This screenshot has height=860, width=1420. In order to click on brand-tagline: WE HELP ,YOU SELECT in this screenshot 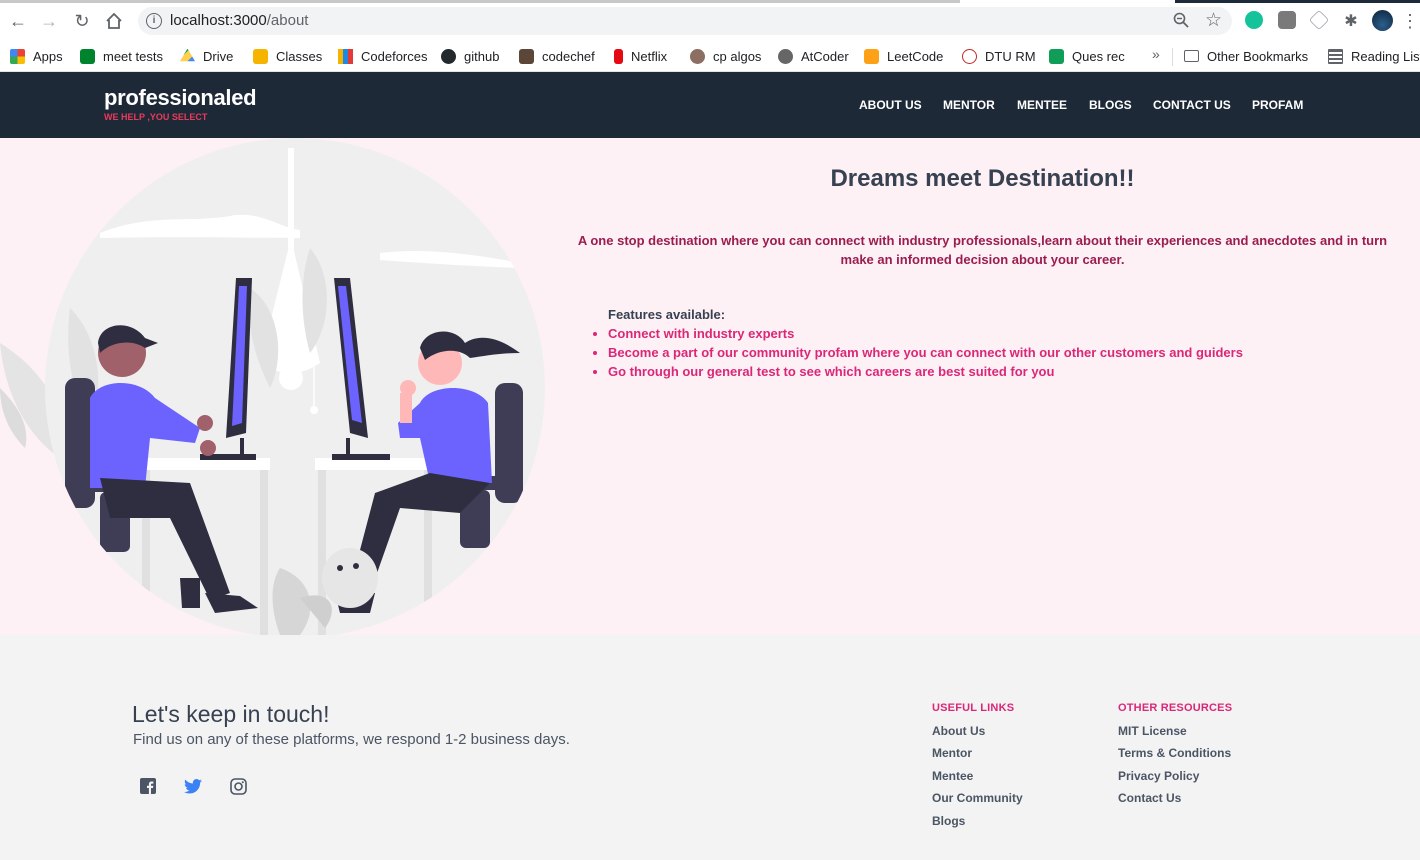, I will do `click(156, 117)`.